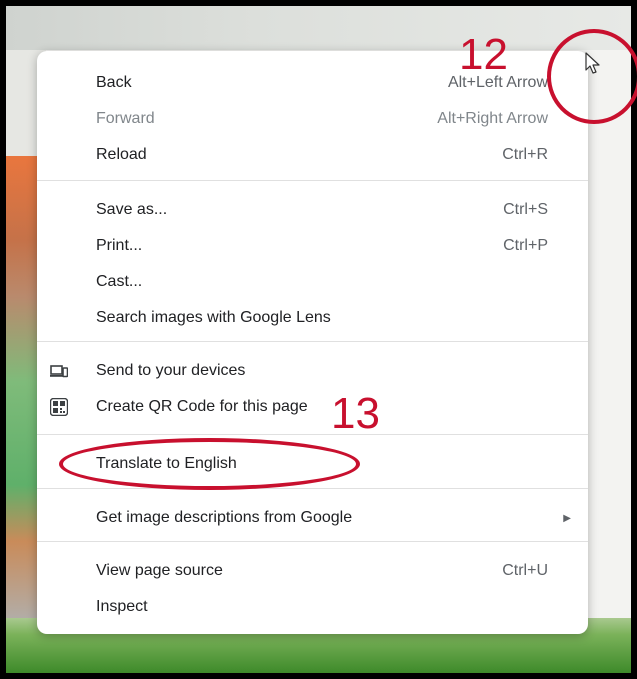  What do you see at coordinates (312, 407) in the screenshot?
I see `menu-item-create-qr-code: Create QR Code for this page` at bounding box center [312, 407].